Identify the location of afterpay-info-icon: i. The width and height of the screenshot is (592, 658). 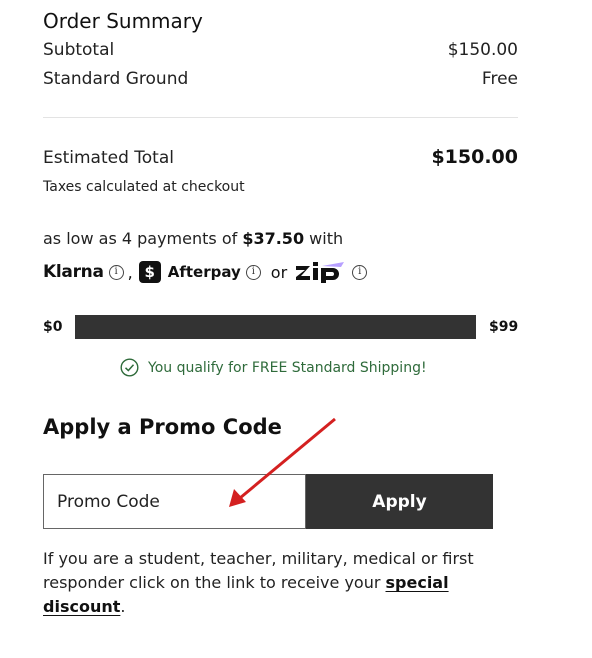
(253, 272).